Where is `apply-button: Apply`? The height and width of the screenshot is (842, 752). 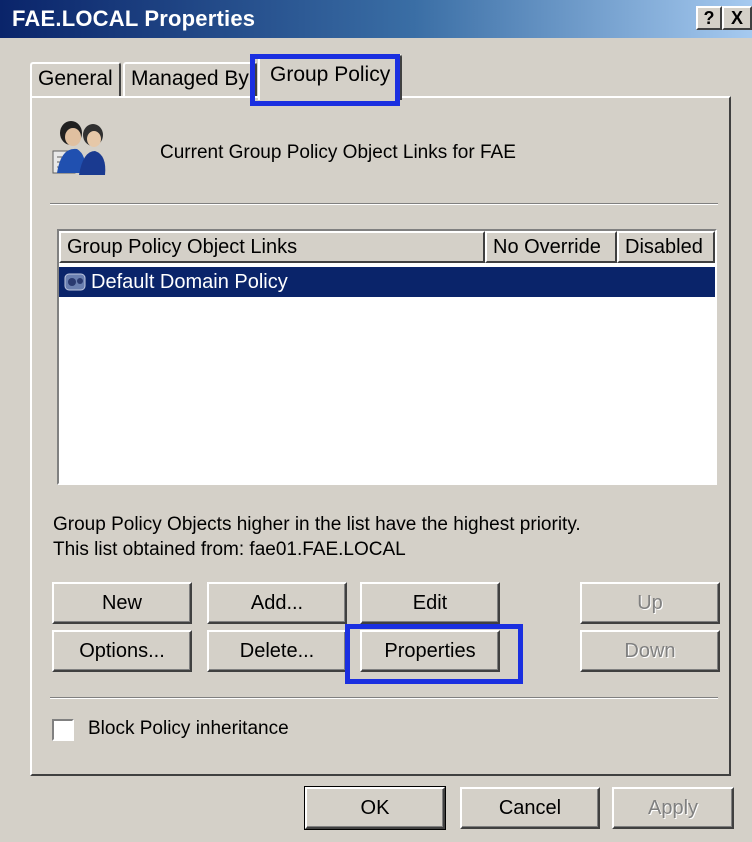 apply-button: Apply is located at coordinates (673, 808).